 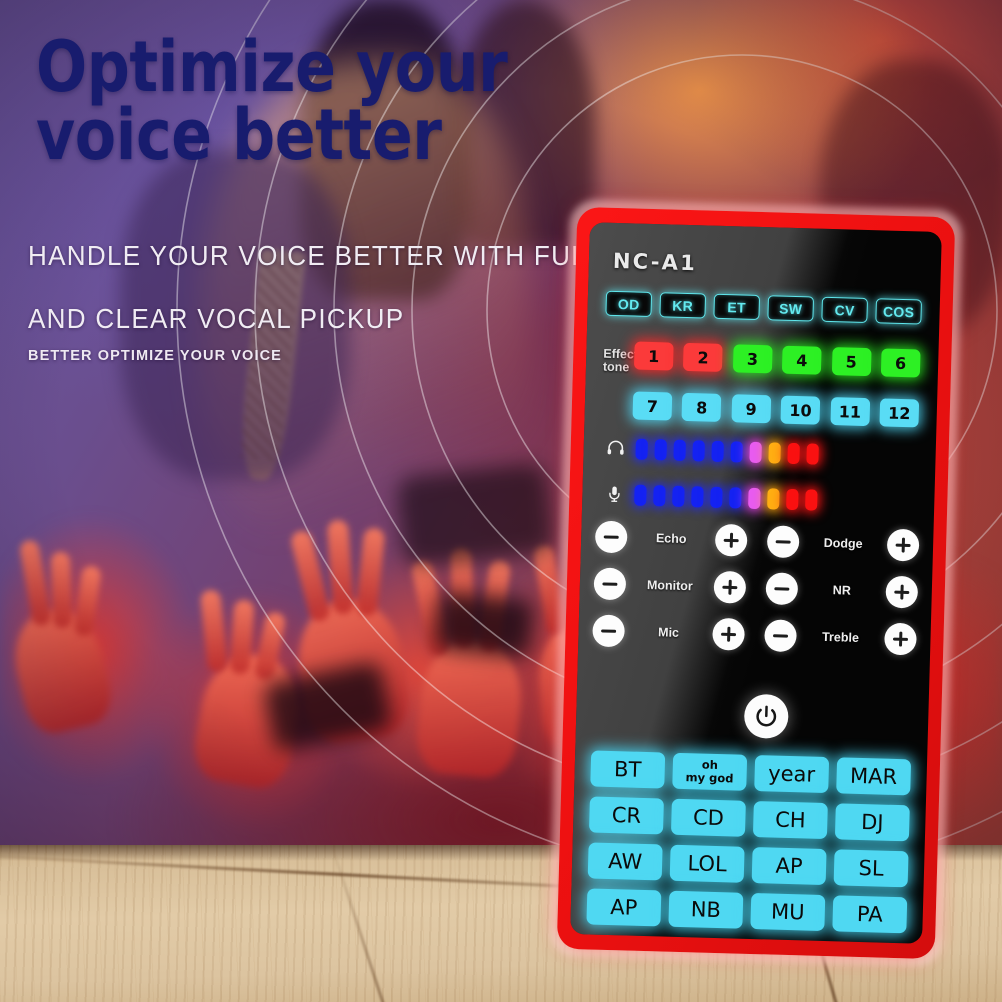 I want to click on effect-tone-button-4: 4, so click(x=802, y=360).